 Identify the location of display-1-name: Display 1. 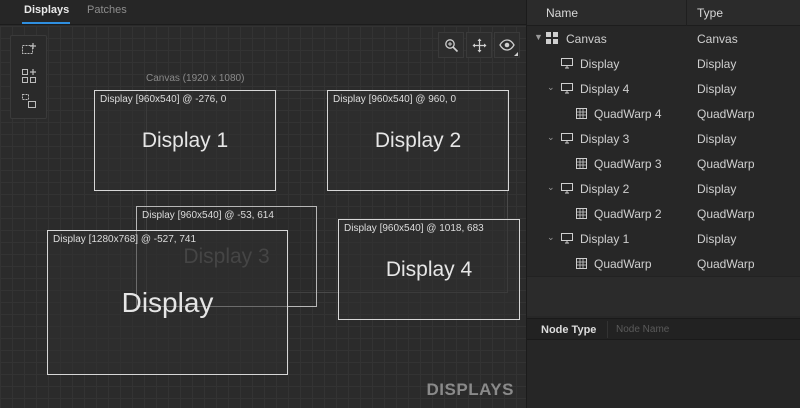
(185, 140).